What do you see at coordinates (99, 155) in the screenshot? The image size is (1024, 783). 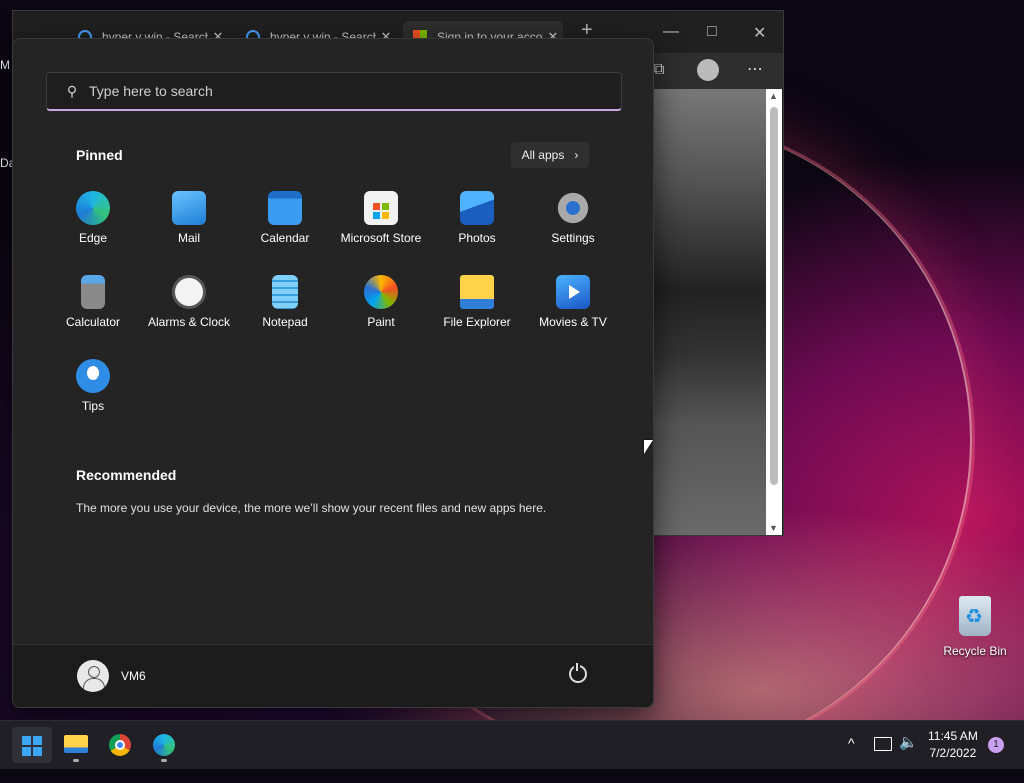 I see `pinned-title: Pinned` at bounding box center [99, 155].